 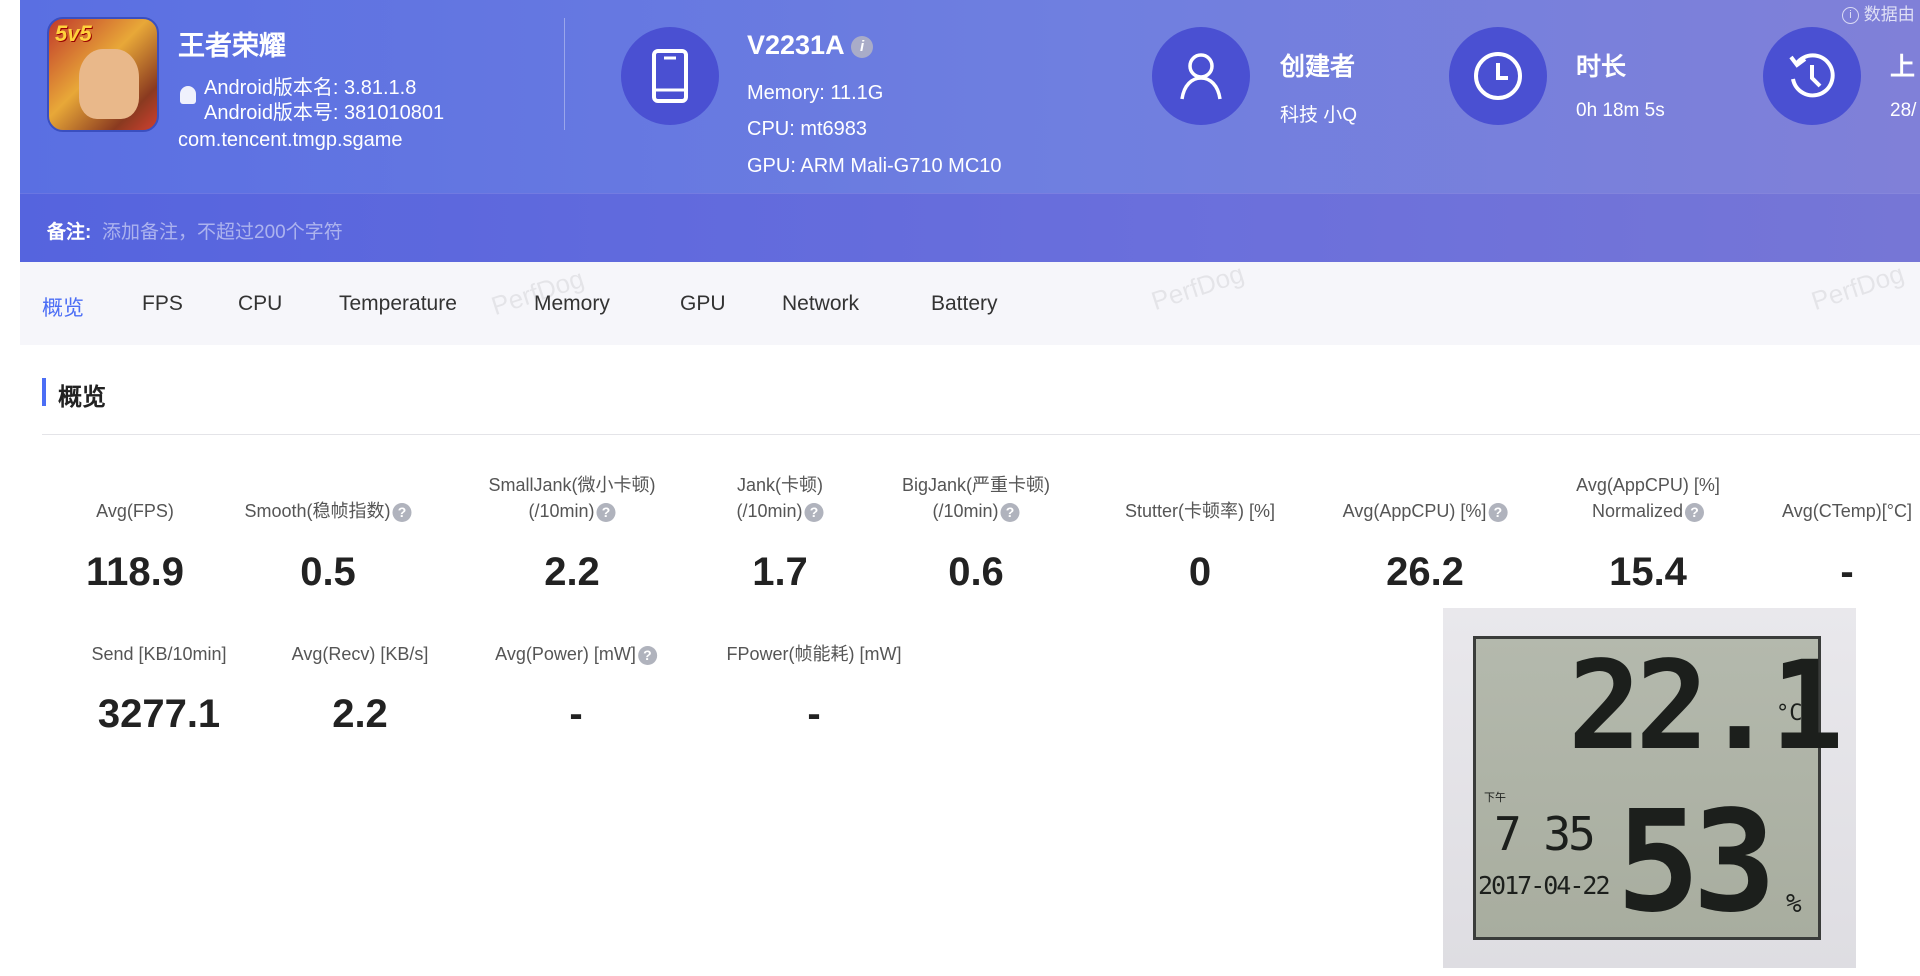 What do you see at coordinates (452, 230) in the screenshot?
I see `notes-input: 添加备注，不超过200个字符` at bounding box center [452, 230].